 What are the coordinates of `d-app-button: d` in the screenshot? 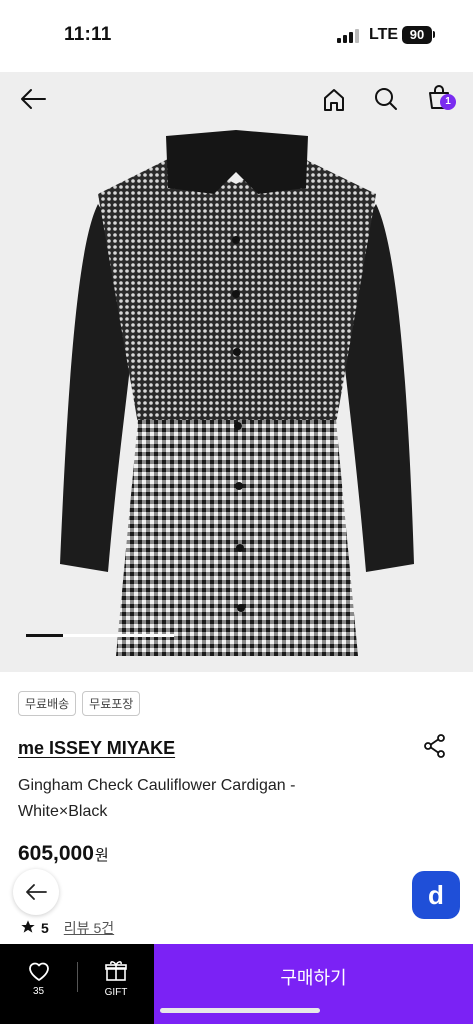 It's located at (436, 895).